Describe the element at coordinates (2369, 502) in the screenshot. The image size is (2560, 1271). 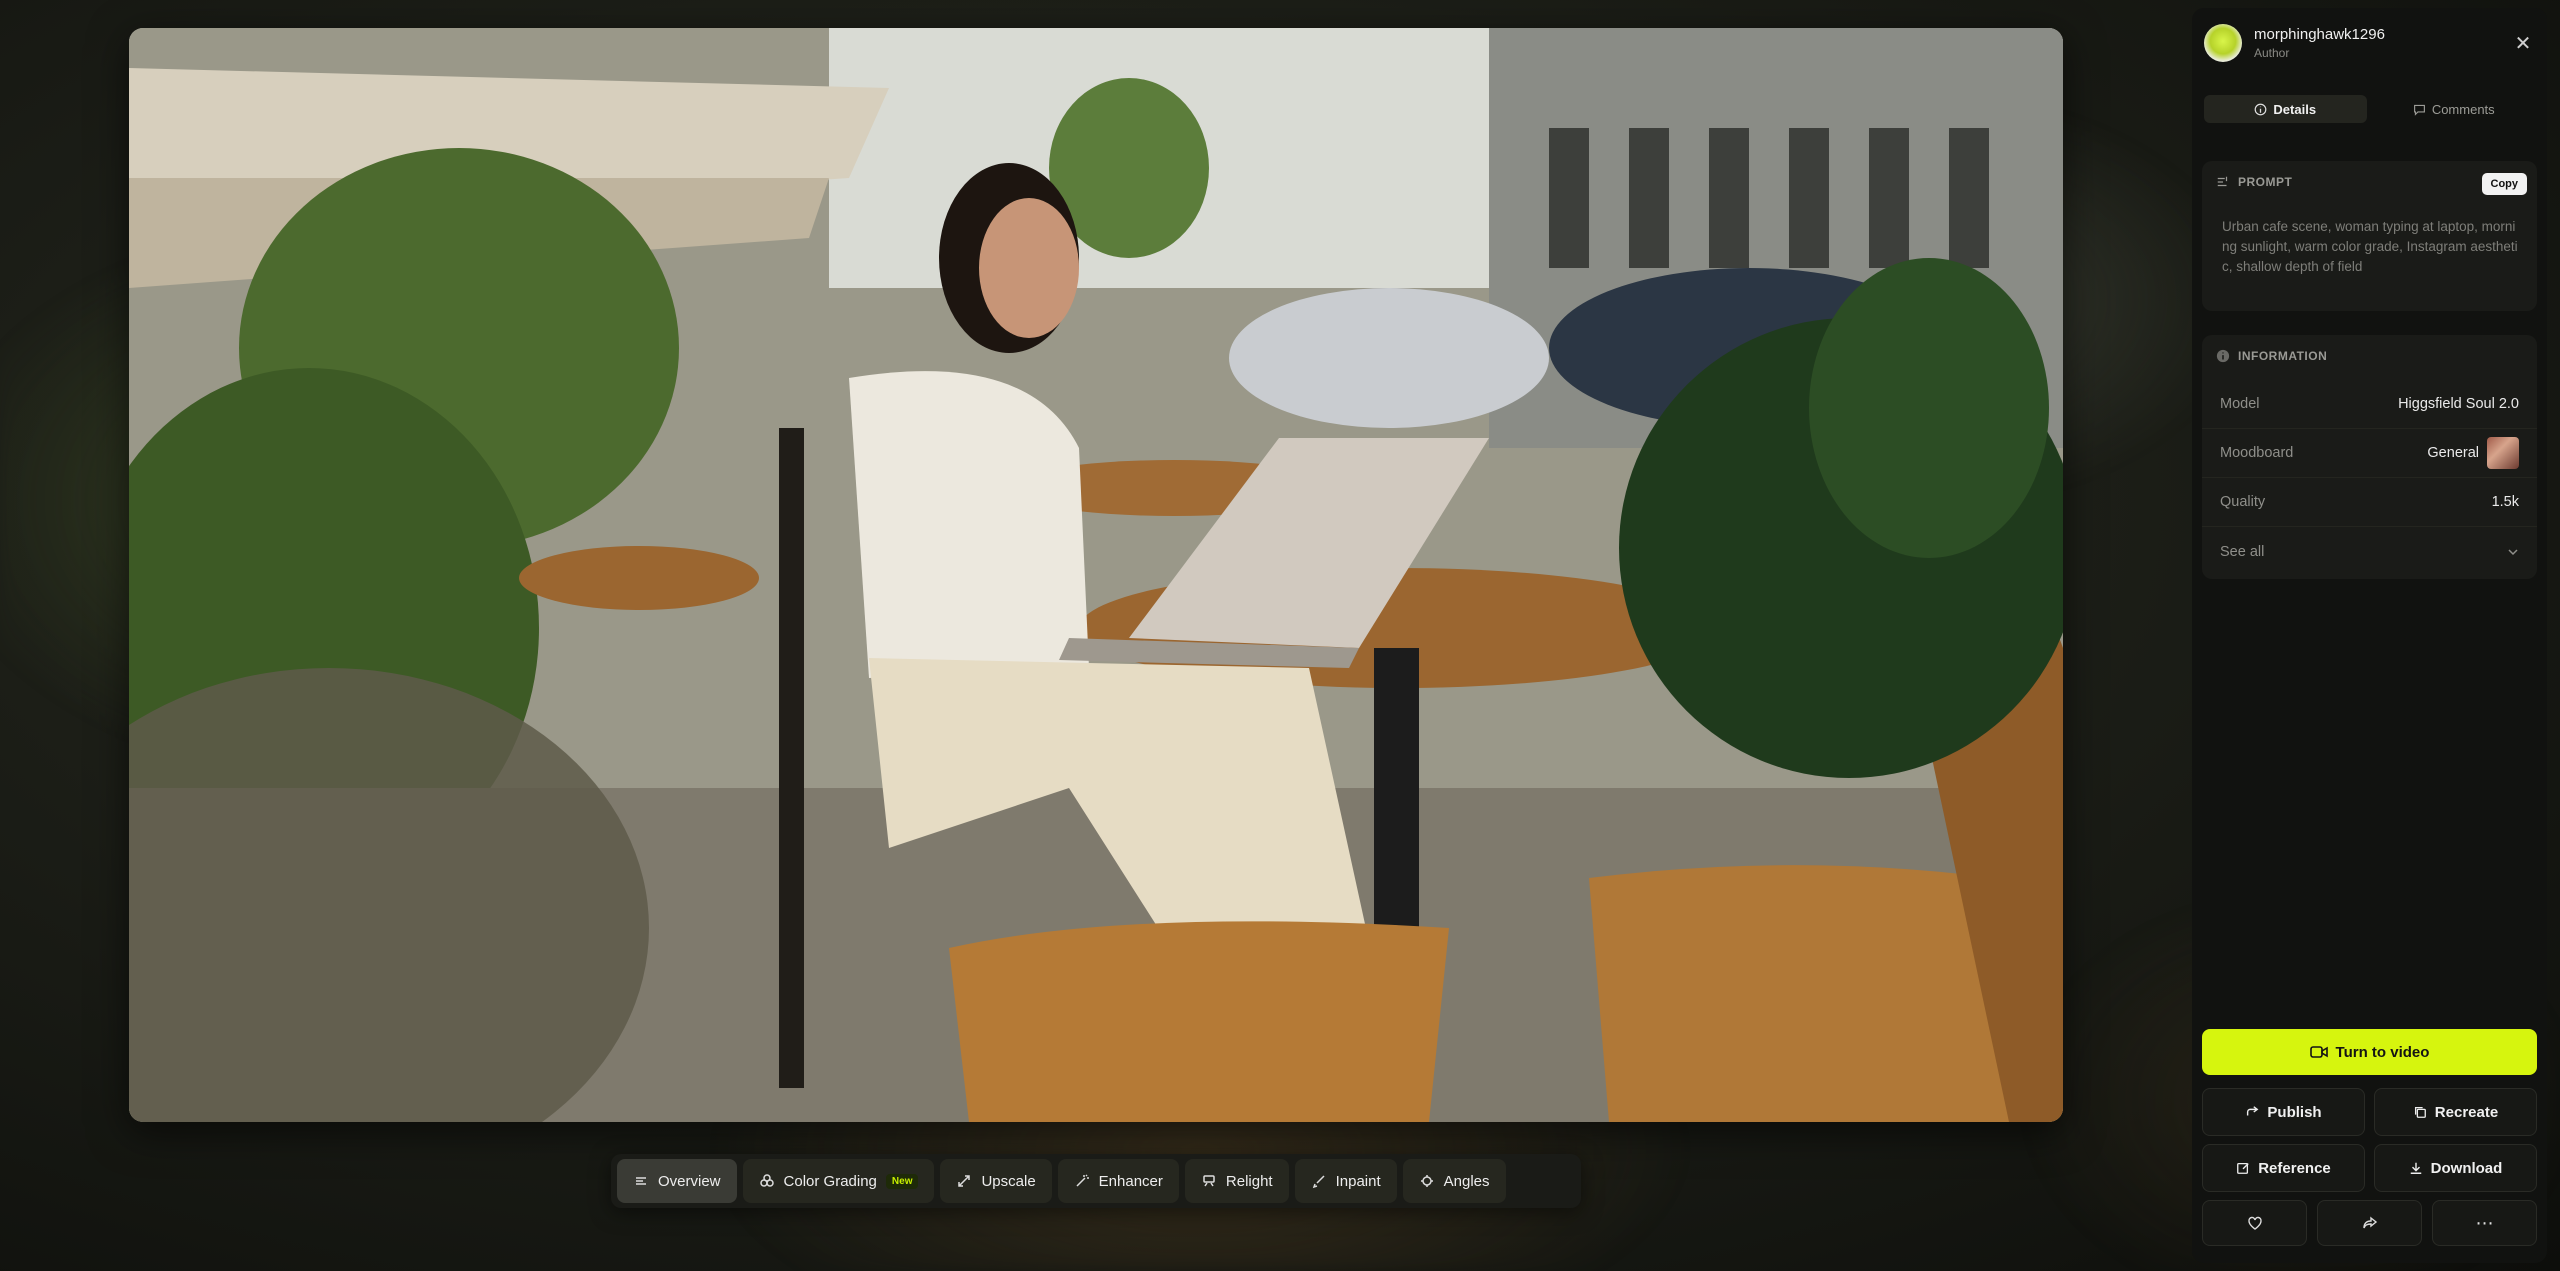
I see `info-row-quality: Quality 1.5k` at that location.